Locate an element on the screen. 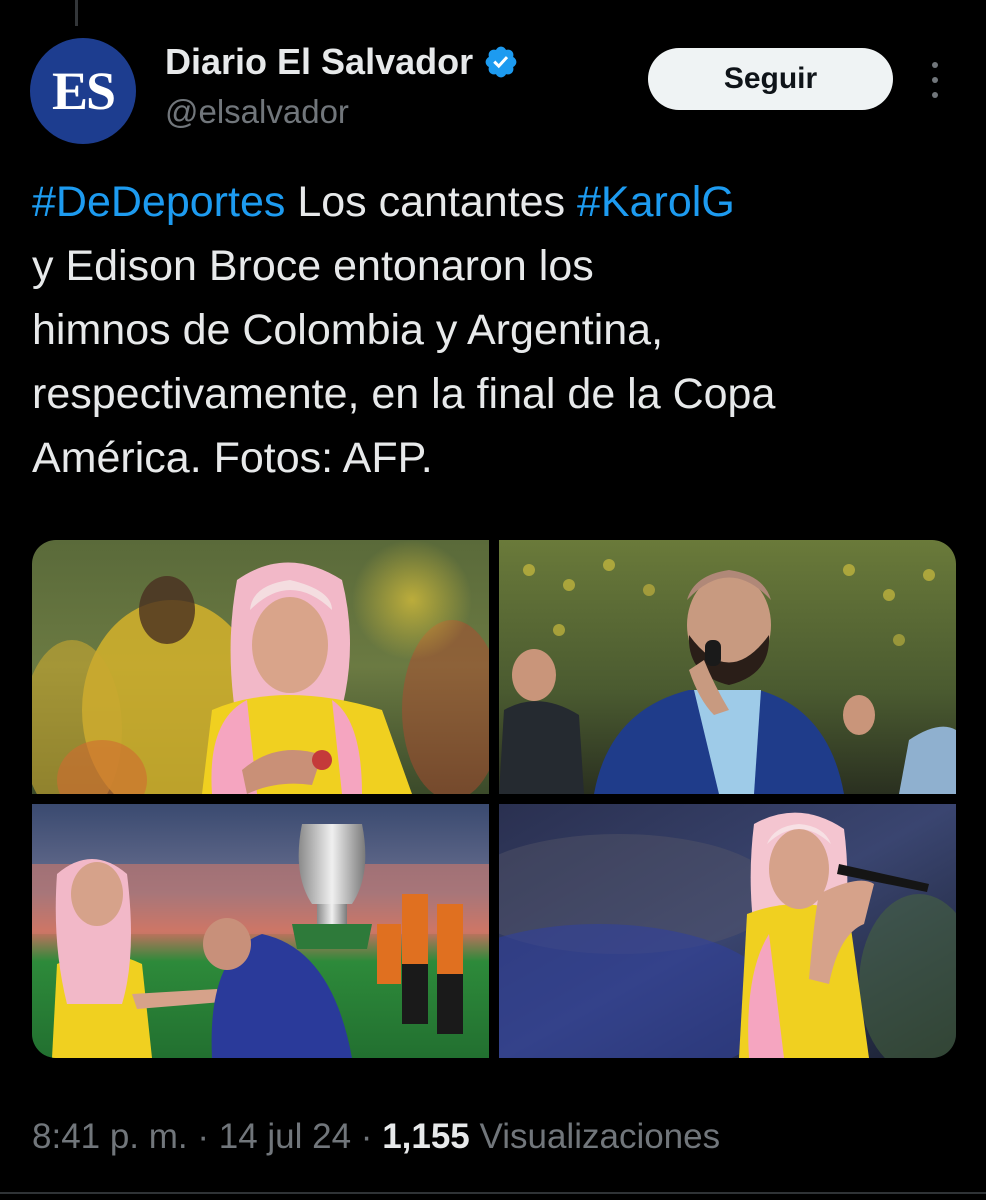 This screenshot has width=986, height=1200. views-label: Visualizaciones is located at coordinates (595, 1136).